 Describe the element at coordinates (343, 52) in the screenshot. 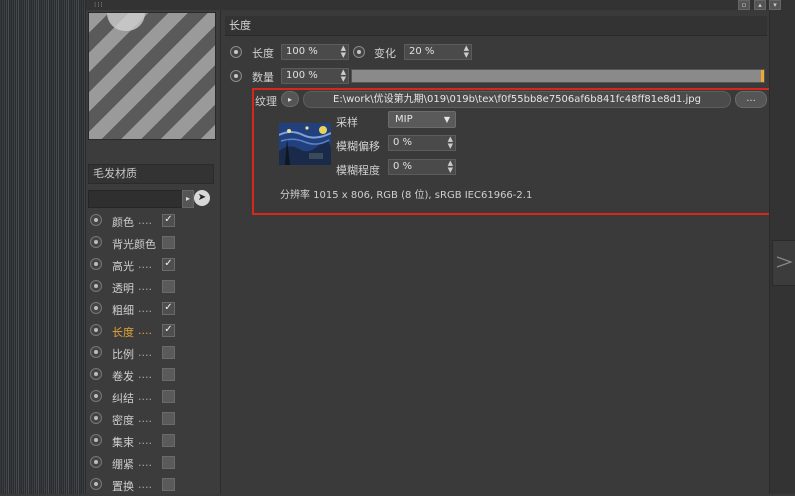

I see `length-stepper-icon: ▲ ▼` at that location.